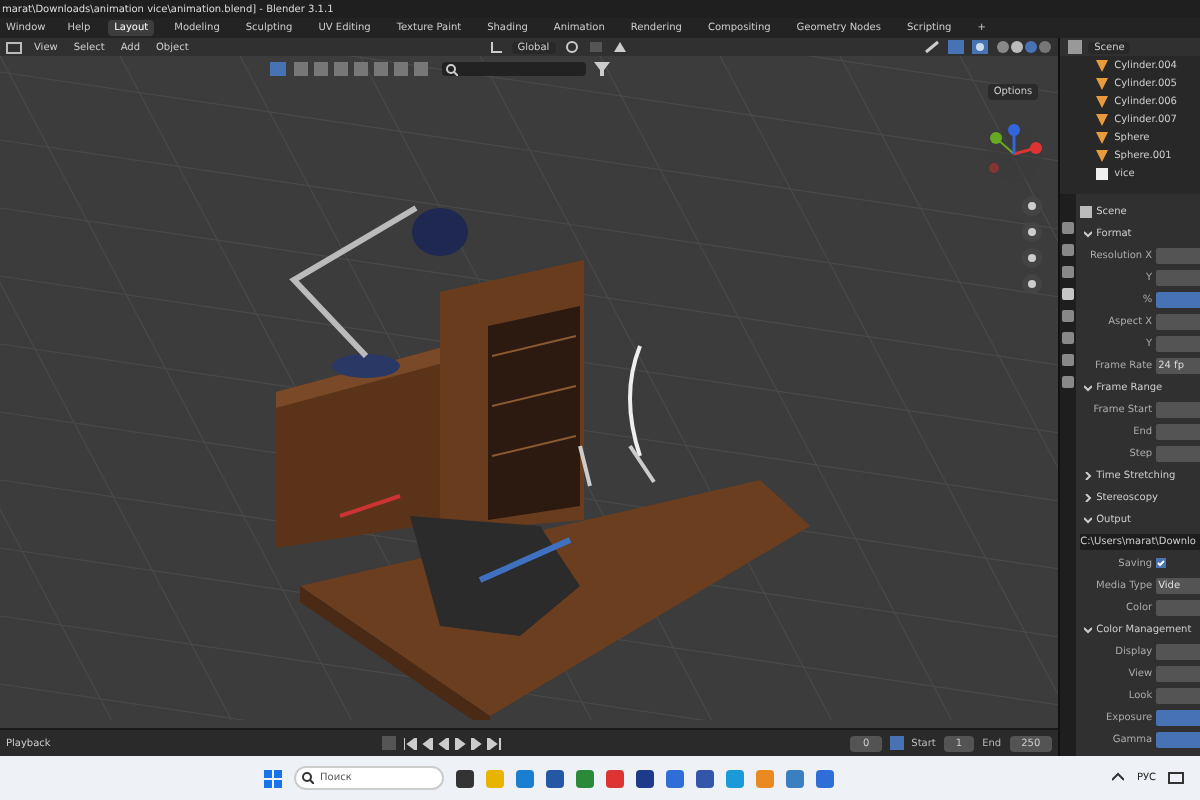 This screenshot has width=1200, height=800. I want to click on editor-type-icon, so click(14, 47).